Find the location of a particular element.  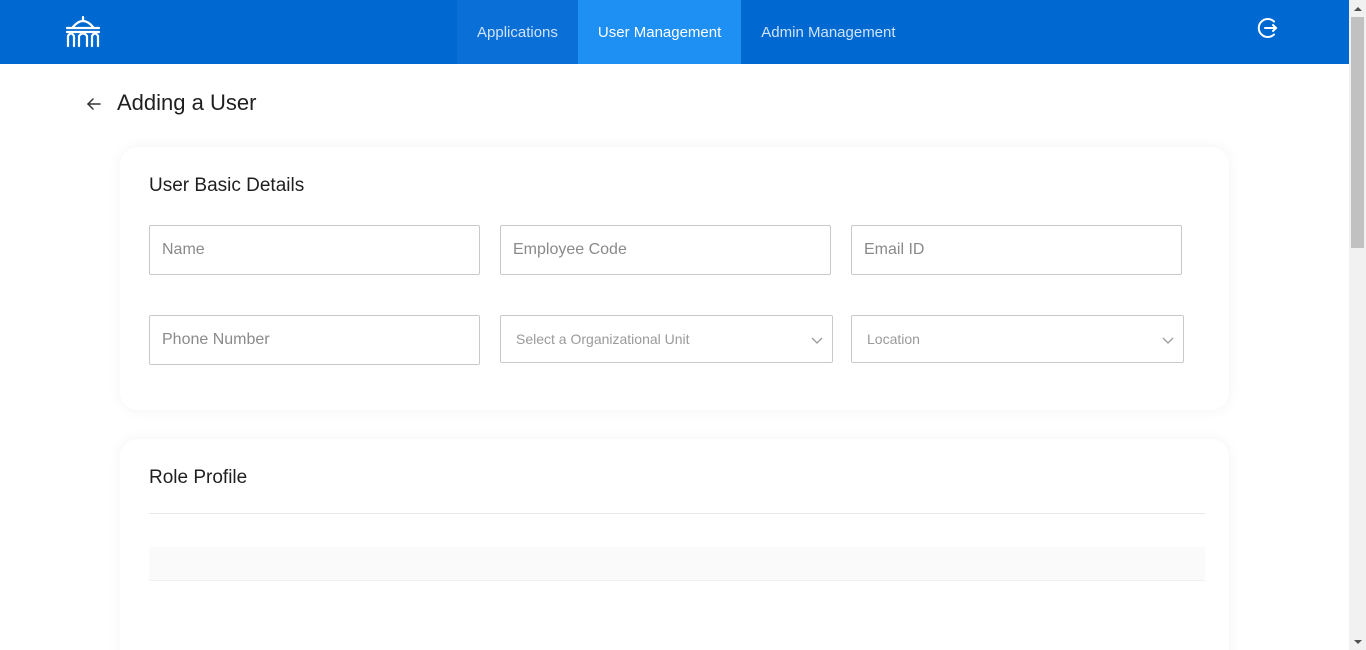

location-select: Location is located at coordinates (1017, 339).